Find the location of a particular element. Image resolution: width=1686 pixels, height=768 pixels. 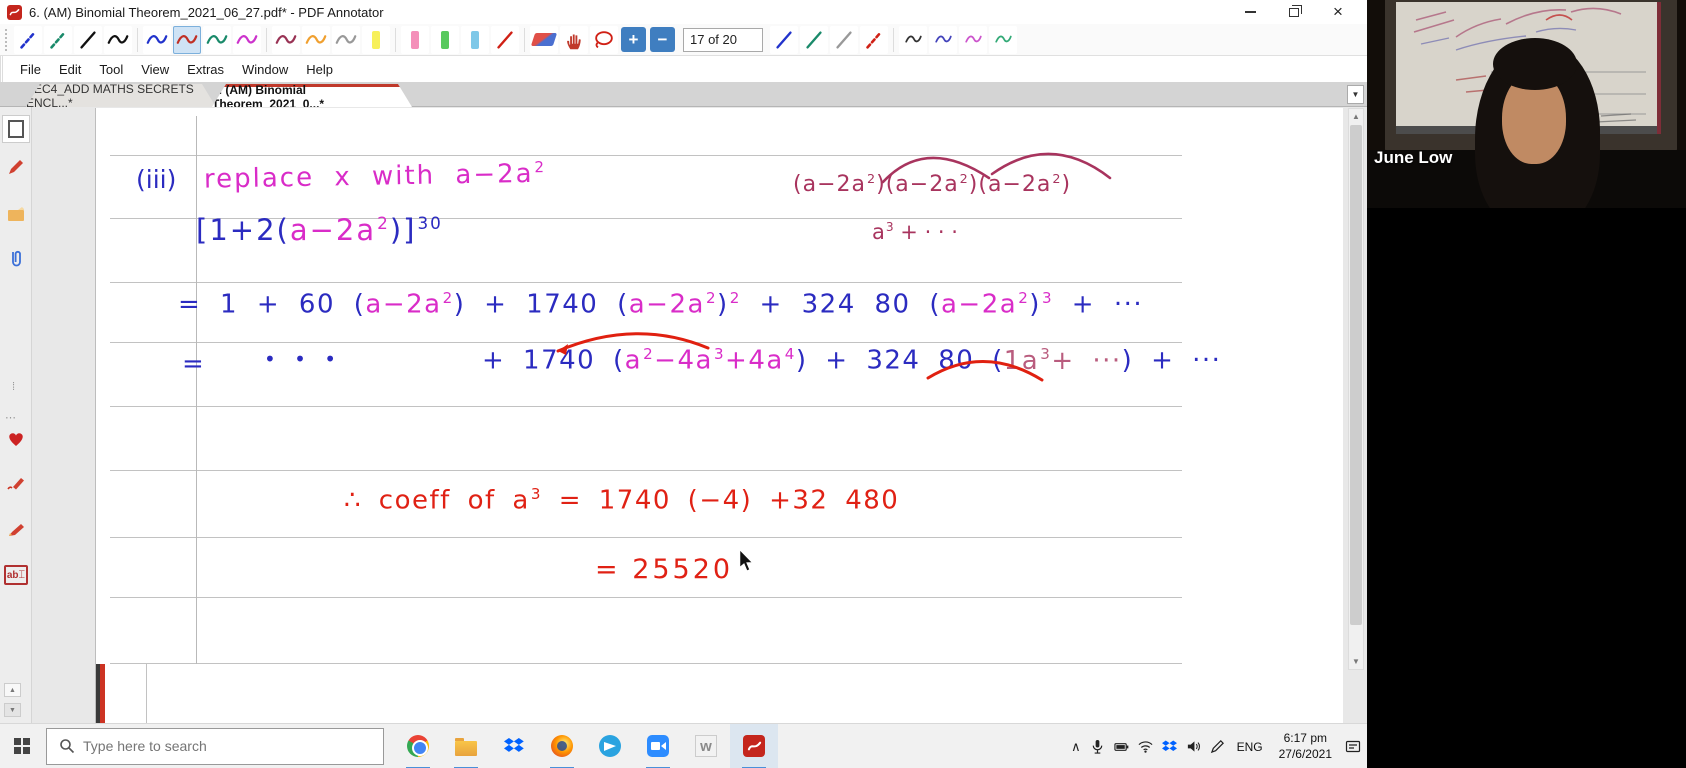

highlighter-green-icon is located at coordinates (445, 39).